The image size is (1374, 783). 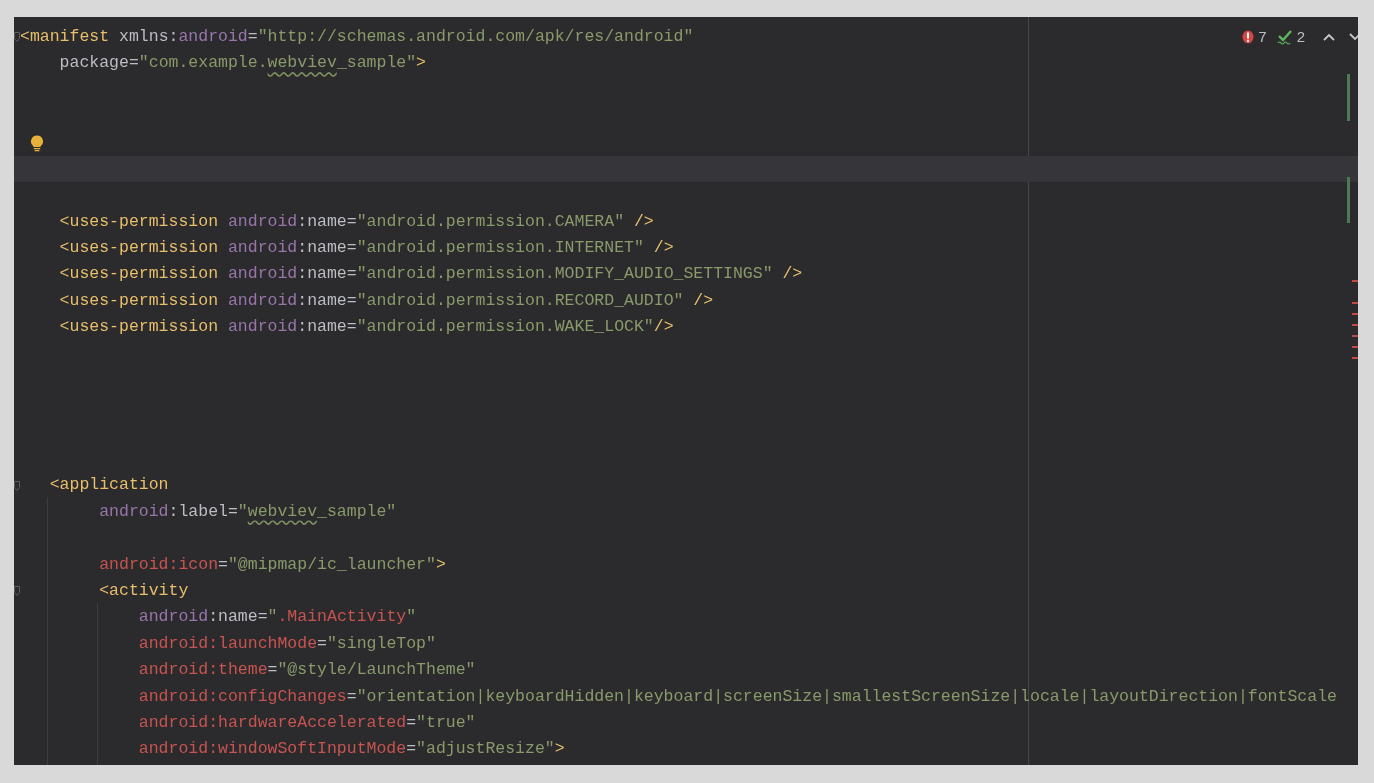 What do you see at coordinates (93, 63) in the screenshot?
I see `code-text: package` at bounding box center [93, 63].